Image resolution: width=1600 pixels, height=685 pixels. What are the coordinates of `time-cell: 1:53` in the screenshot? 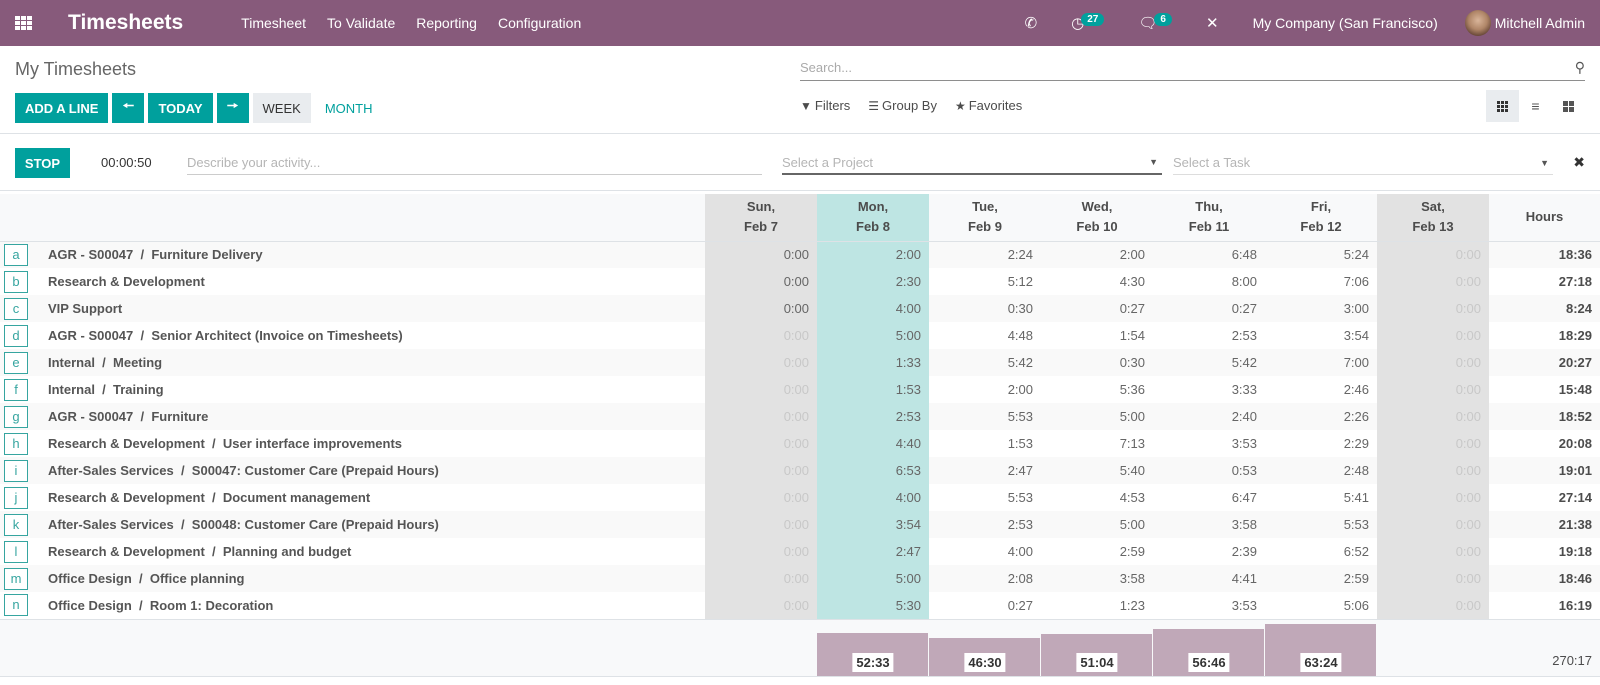 It's located at (985, 443).